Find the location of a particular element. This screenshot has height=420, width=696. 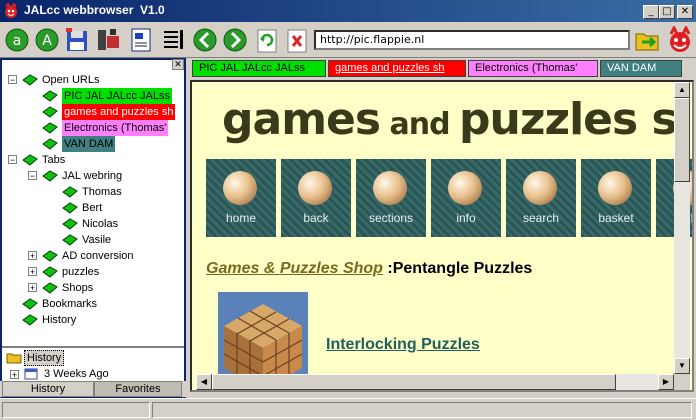

tab-favorites: Favorites is located at coordinates (138, 389).